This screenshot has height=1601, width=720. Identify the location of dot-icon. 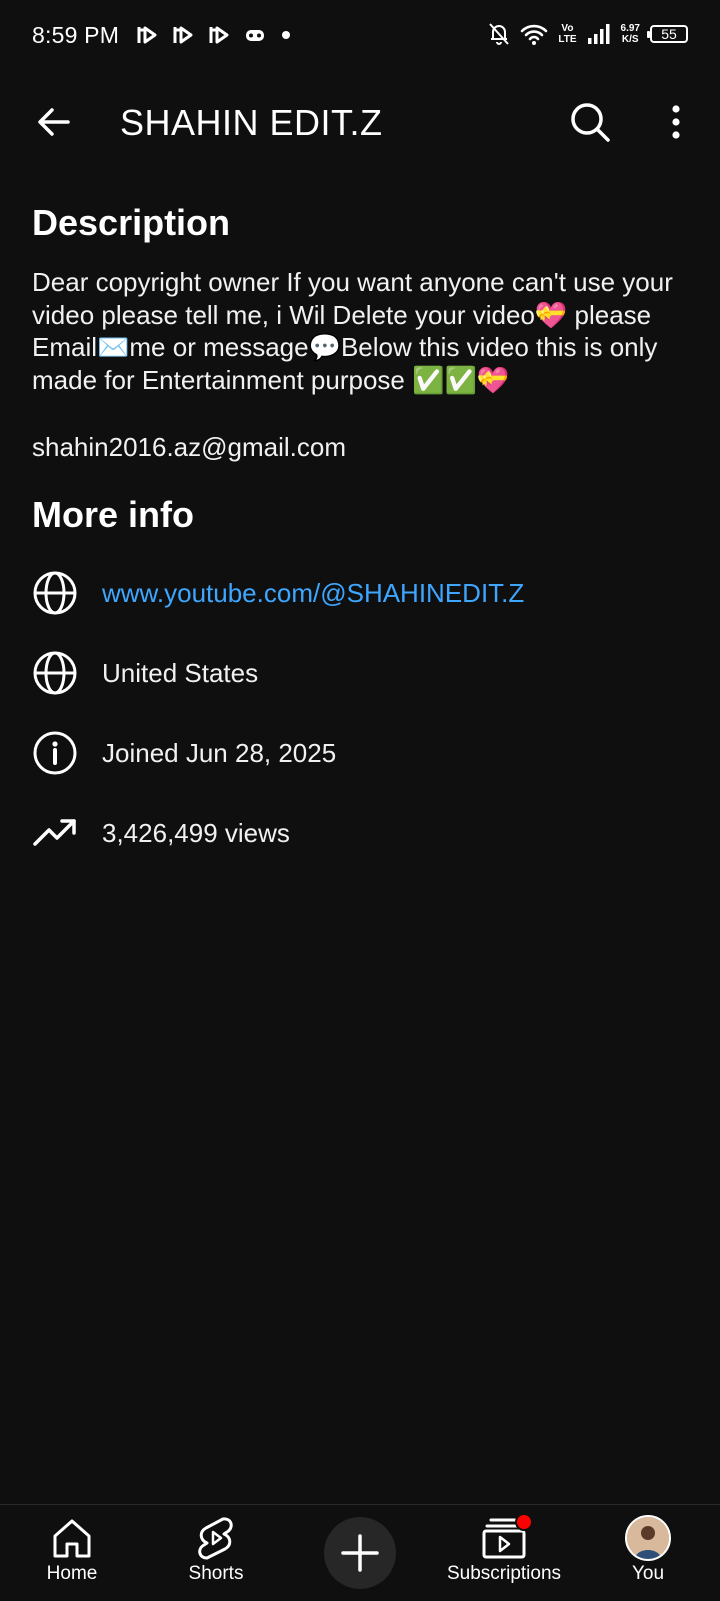
(286, 35).